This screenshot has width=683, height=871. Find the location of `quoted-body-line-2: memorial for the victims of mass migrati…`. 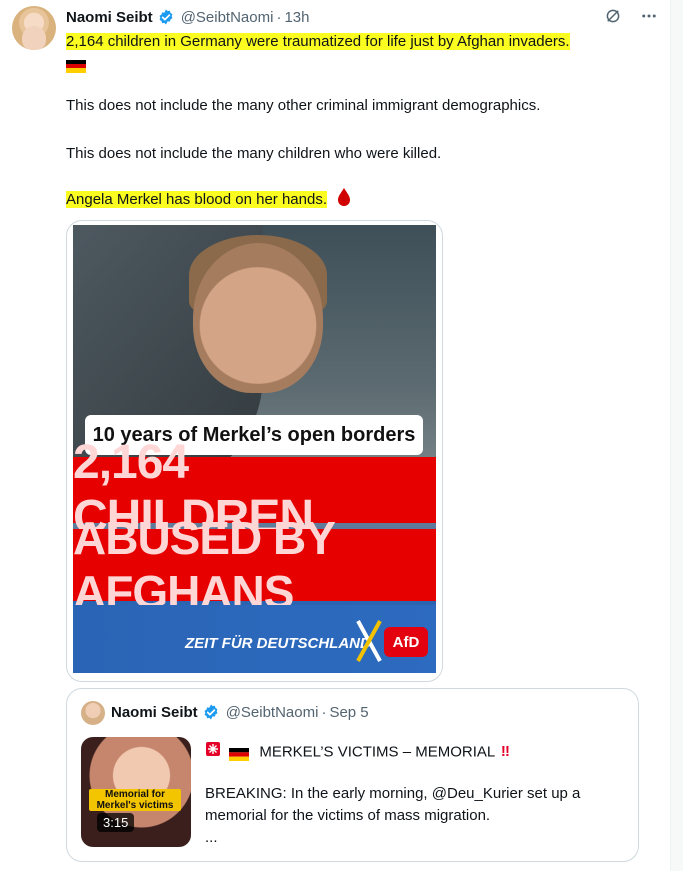

quoted-body-line-2: memorial for the victims of mass migrati… is located at coordinates (348, 815).